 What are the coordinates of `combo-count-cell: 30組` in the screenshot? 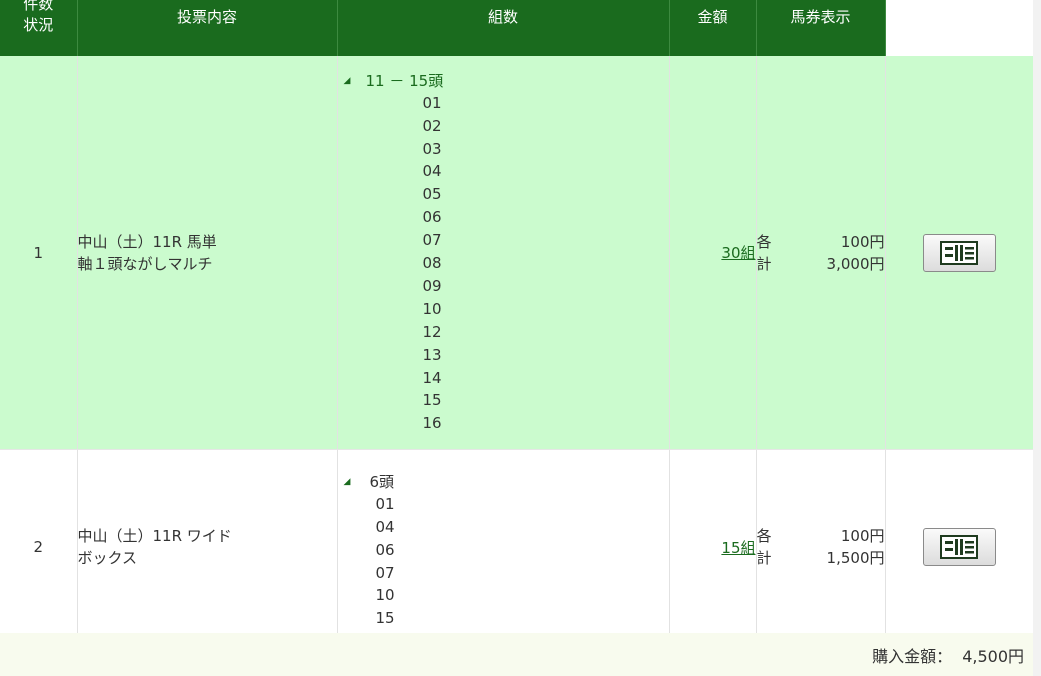 It's located at (713, 253).